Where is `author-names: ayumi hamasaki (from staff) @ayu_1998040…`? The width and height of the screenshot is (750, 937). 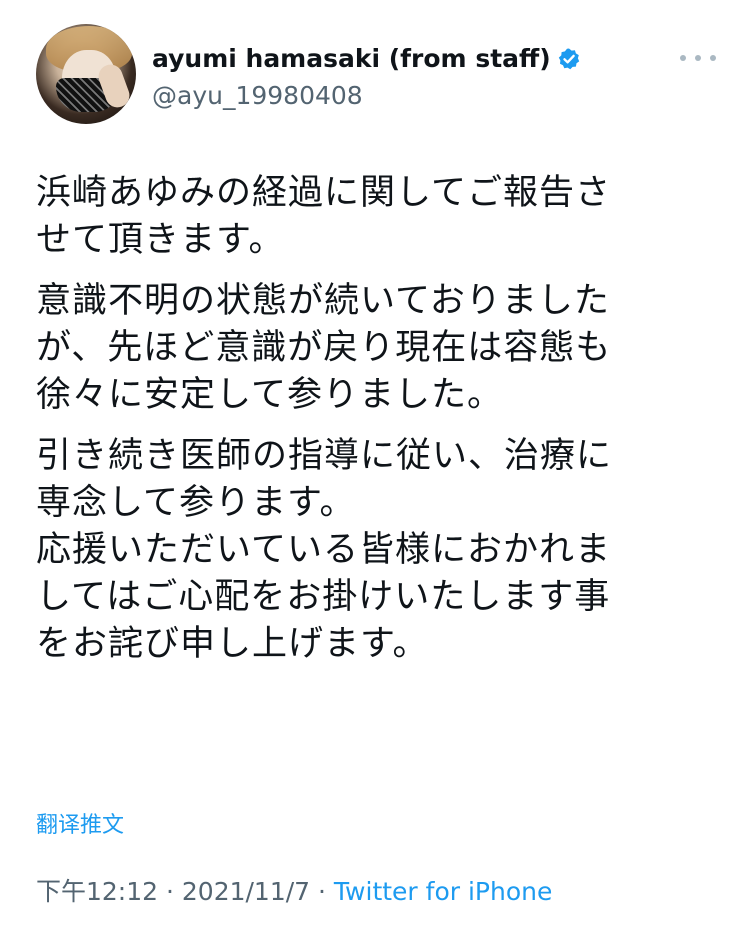 author-names: ayumi hamasaki (from staff) @ayu_1998040… is located at coordinates (412, 78).